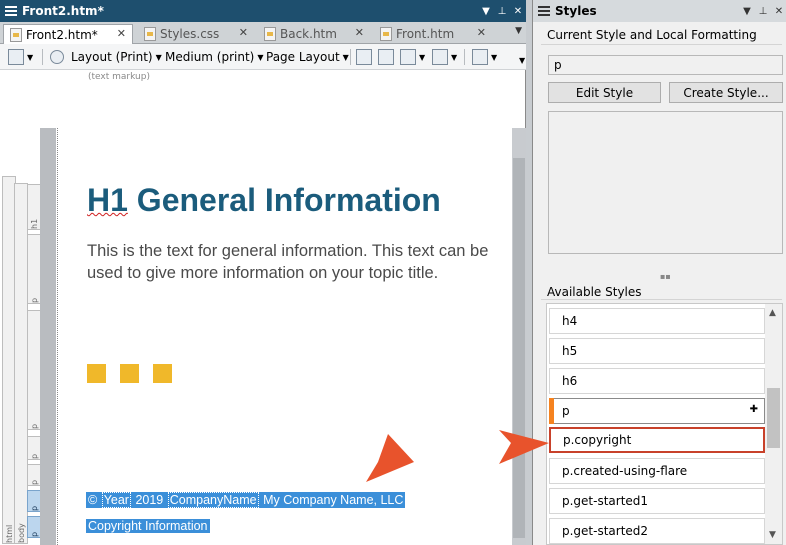  I want to click on layout-dropdown: Layout (Print) ▼, so click(106, 57).